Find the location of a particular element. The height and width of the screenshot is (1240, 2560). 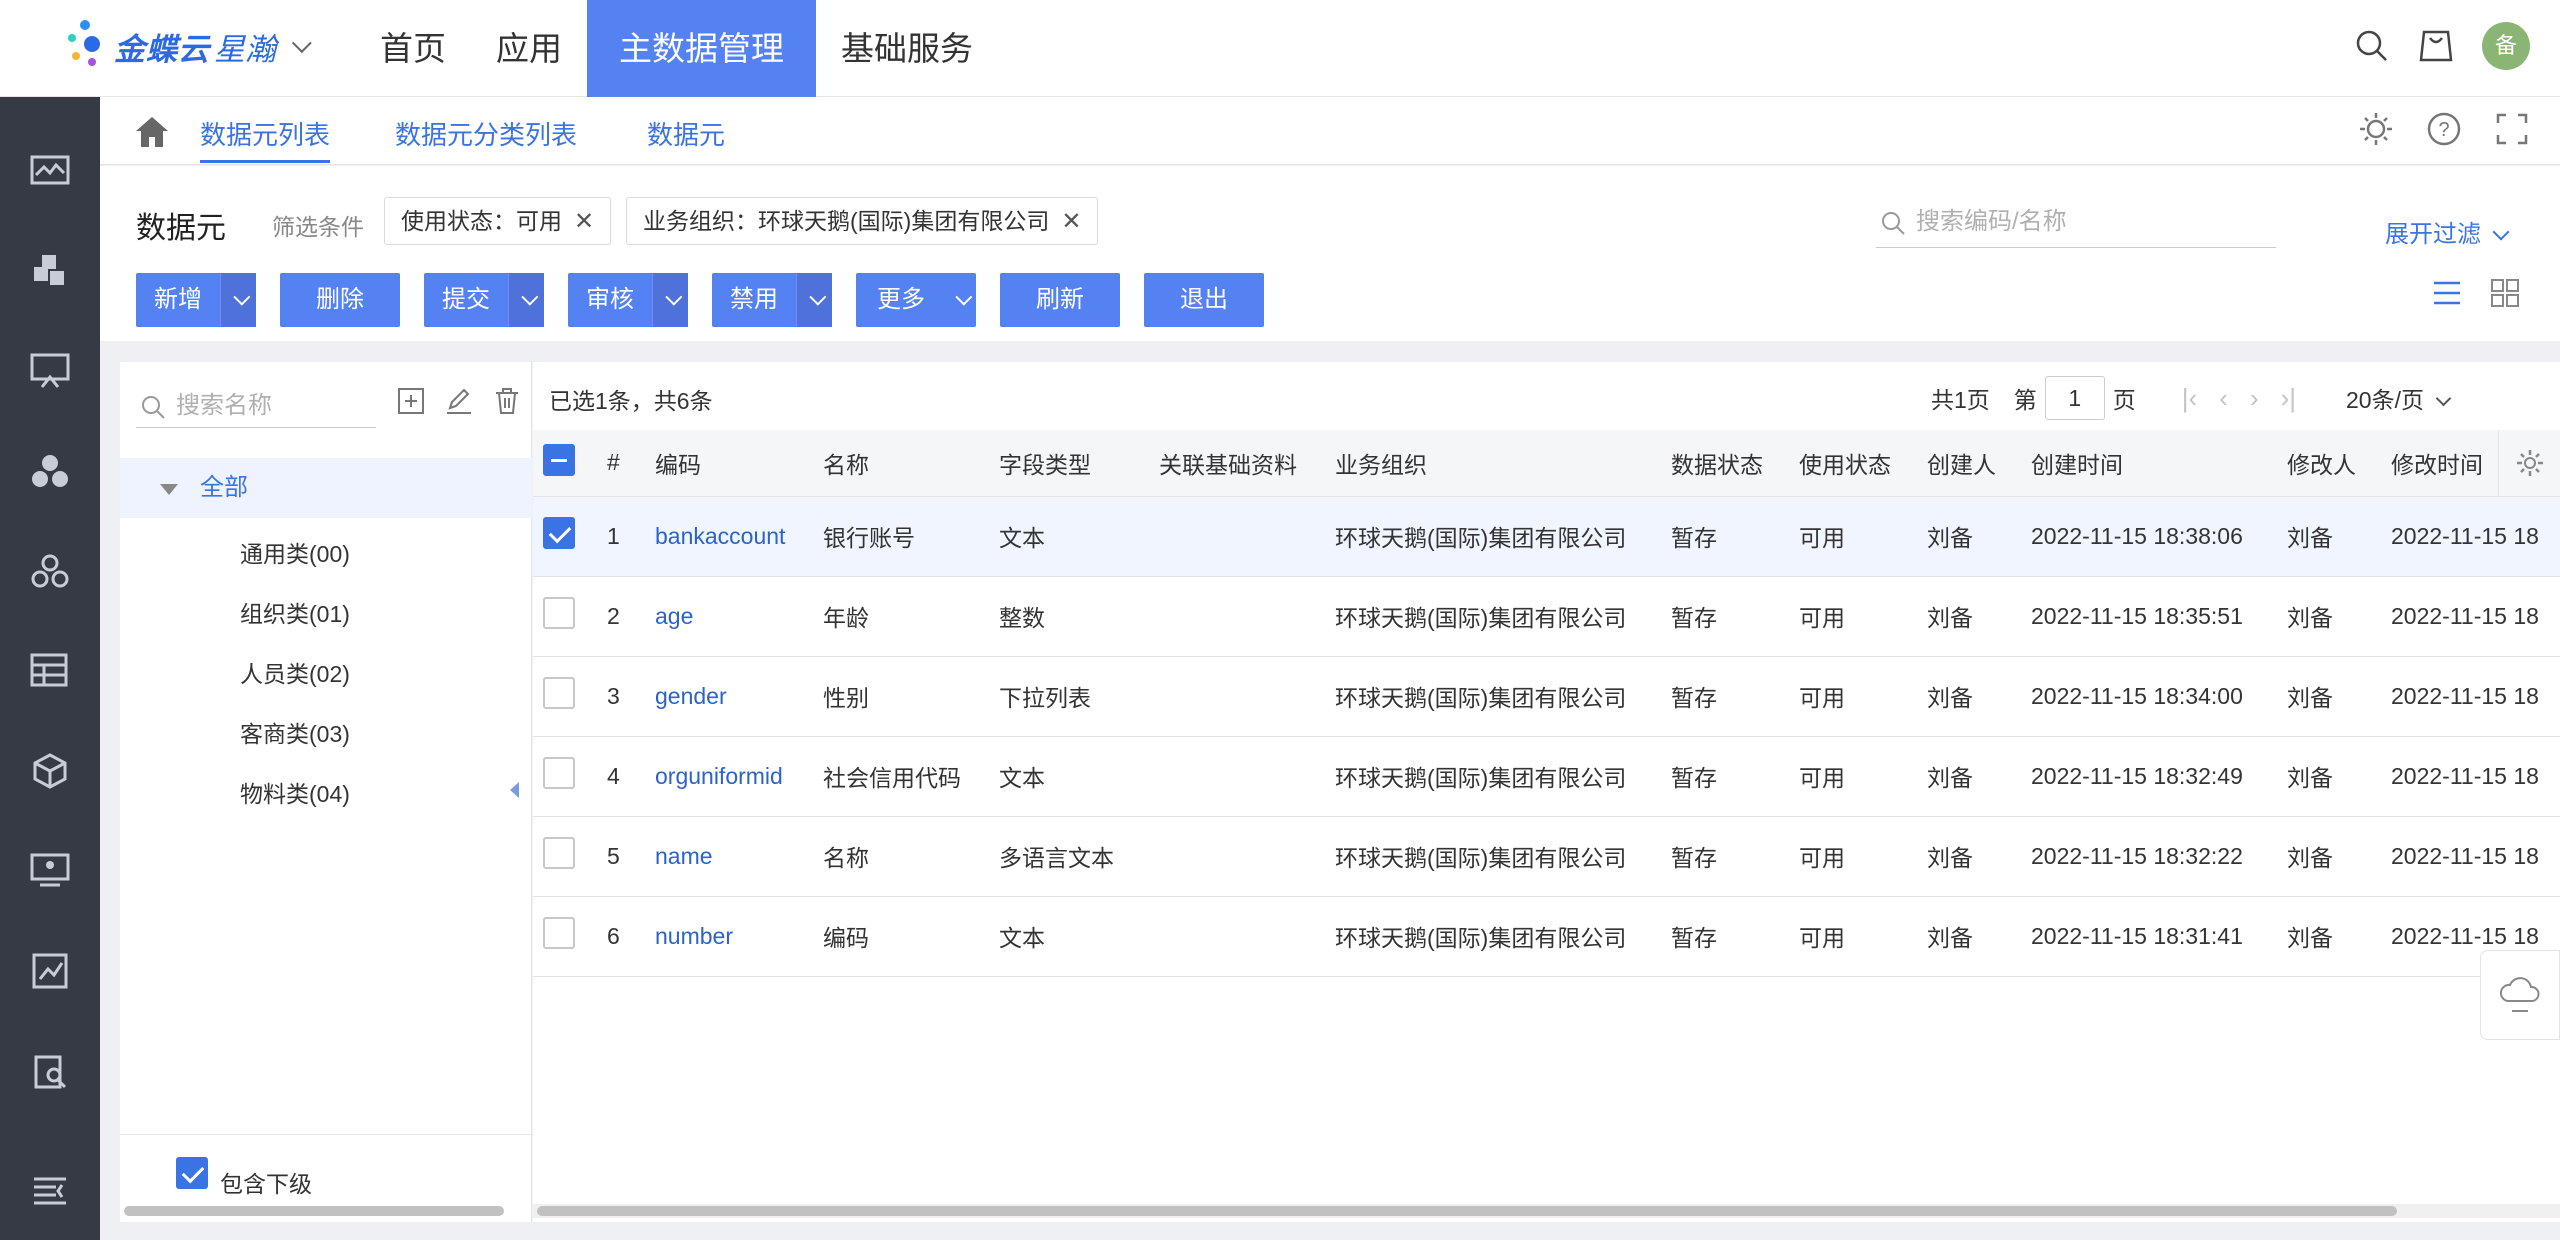

scrollbar-thumb is located at coordinates (1467, 1211).